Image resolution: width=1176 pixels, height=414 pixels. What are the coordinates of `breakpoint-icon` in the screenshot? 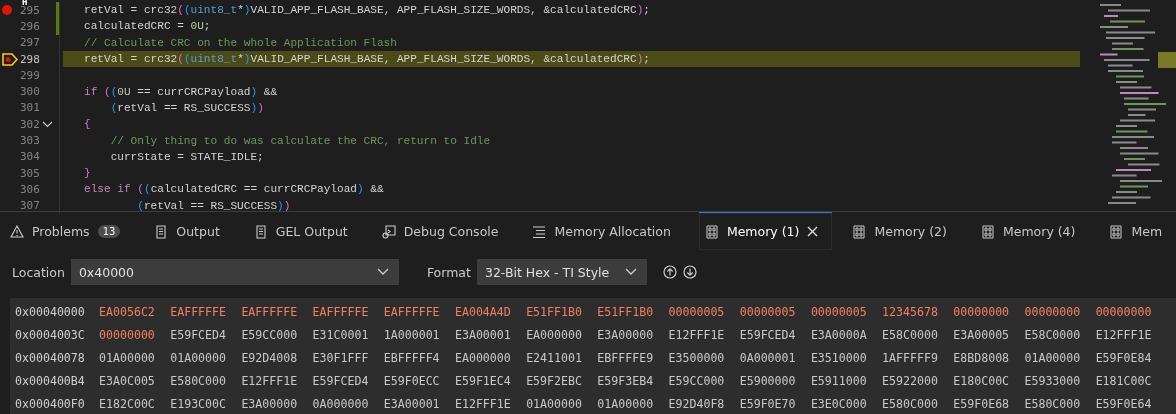 It's located at (7, 10).